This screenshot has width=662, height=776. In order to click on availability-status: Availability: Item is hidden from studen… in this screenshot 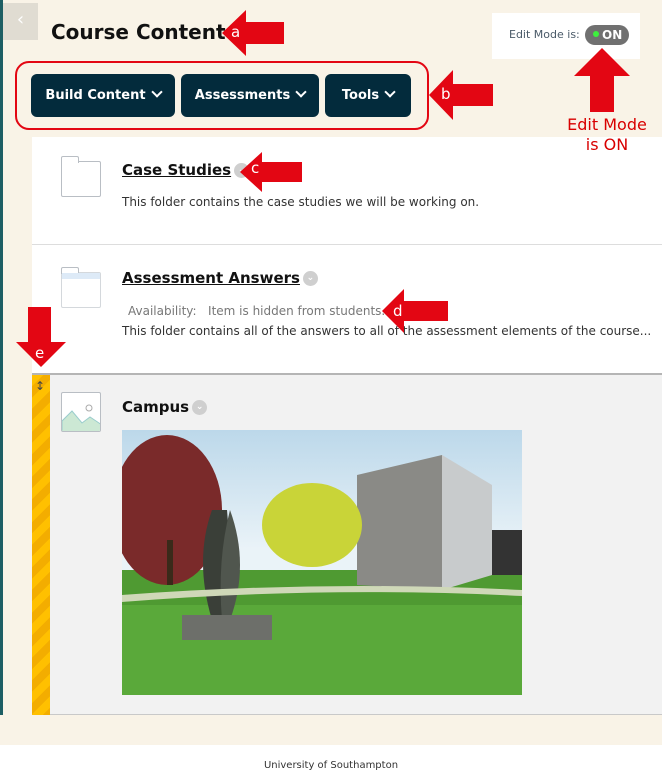, I will do `click(257, 311)`.